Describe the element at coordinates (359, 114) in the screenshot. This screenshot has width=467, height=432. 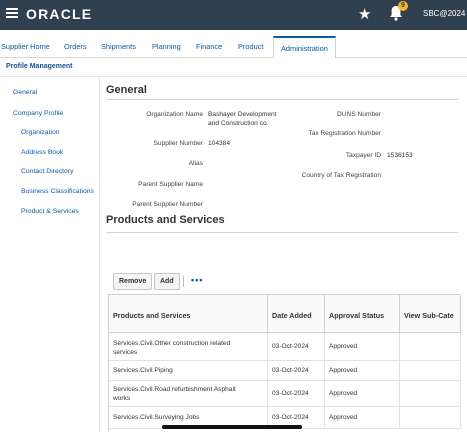
I see `duns-number-label: DUNS Number` at that location.